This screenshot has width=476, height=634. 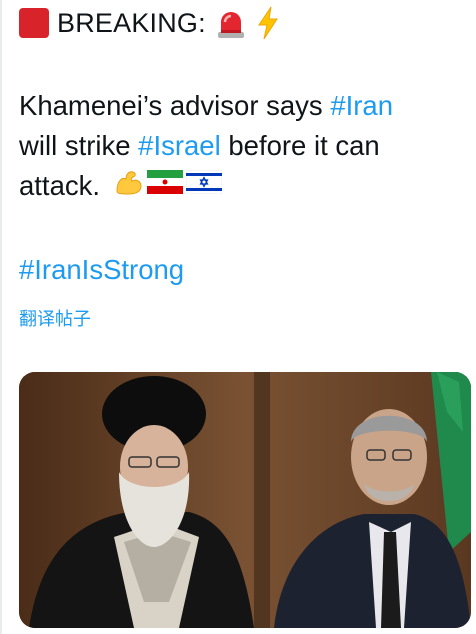 What do you see at coordinates (175, 105) in the screenshot?
I see `post-text-segment: Khamenei’s advisor says` at bounding box center [175, 105].